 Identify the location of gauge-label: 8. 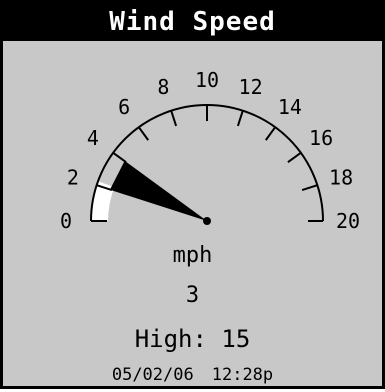
(163, 87).